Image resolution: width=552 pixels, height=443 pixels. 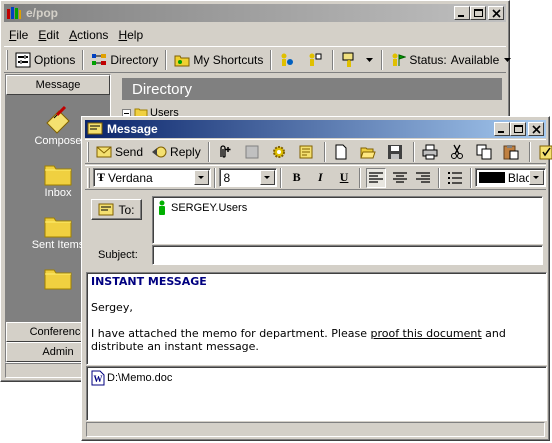 I want to click on note-button, so click(x=307, y=152).